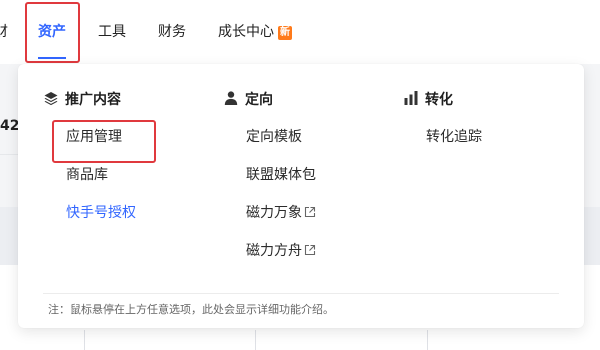 This screenshot has width=600, height=350. I want to click on menu-item-targeting-template: 定向模板, so click(274, 137).